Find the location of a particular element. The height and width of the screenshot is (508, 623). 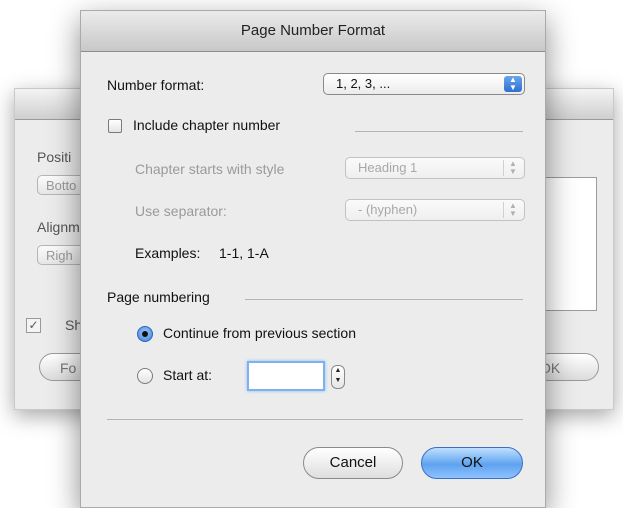

buttons-divider is located at coordinates (315, 419).